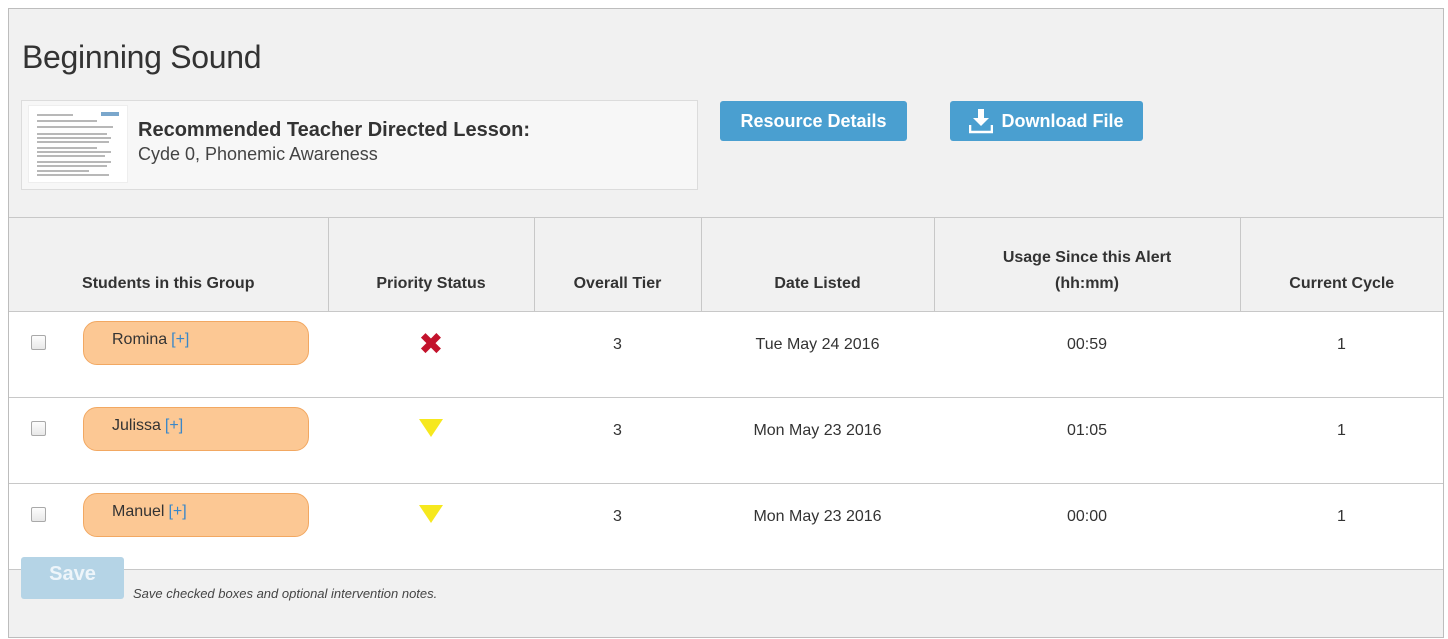 Image resolution: width=1448 pixels, height=639 pixels. I want to click on column-header-priority-status: Priority Status, so click(431, 264).